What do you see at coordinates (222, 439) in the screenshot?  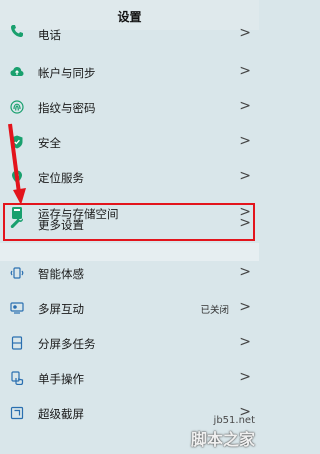 I see `watermark-brand: 脚本之家` at bounding box center [222, 439].